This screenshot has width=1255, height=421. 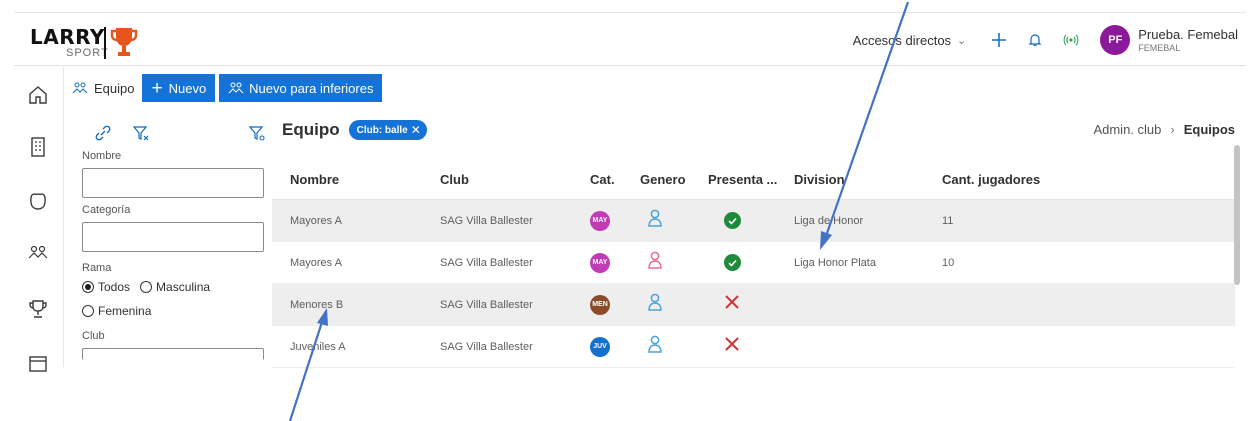 I want to click on col-genero: Genero, so click(x=663, y=179).